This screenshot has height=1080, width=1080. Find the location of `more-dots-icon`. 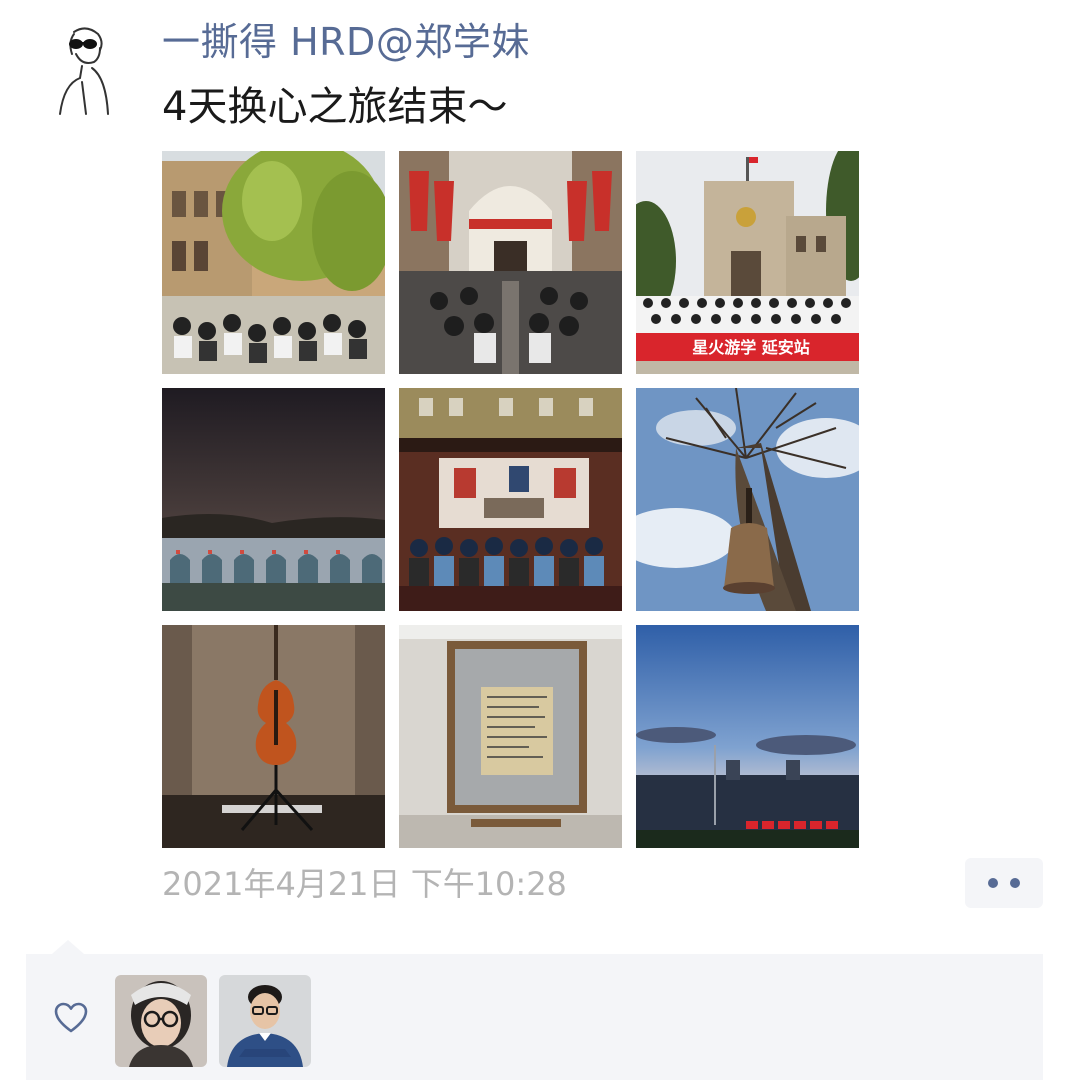

more-dots-icon is located at coordinates (993, 883).